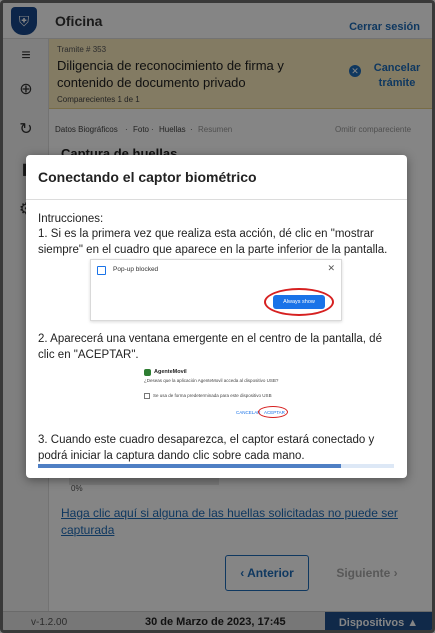 This screenshot has width=435, height=633. Describe the element at coordinates (147, 396) in the screenshot. I see `checkbox-icon` at that location.